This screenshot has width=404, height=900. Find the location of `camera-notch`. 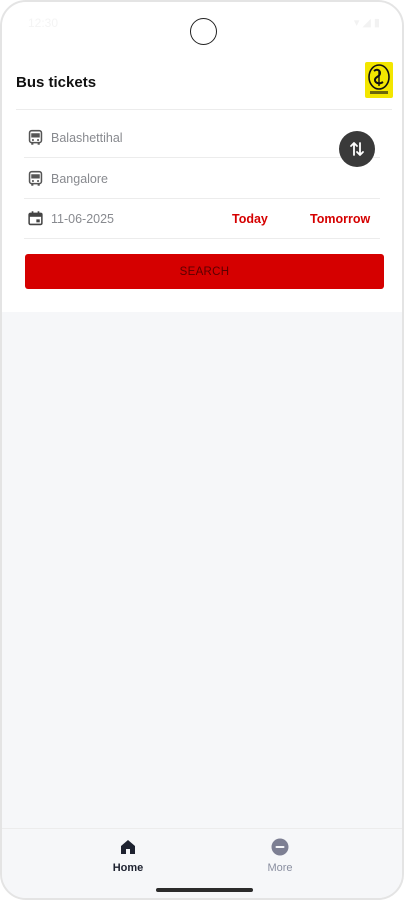

camera-notch is located at coordinates (203, 31).